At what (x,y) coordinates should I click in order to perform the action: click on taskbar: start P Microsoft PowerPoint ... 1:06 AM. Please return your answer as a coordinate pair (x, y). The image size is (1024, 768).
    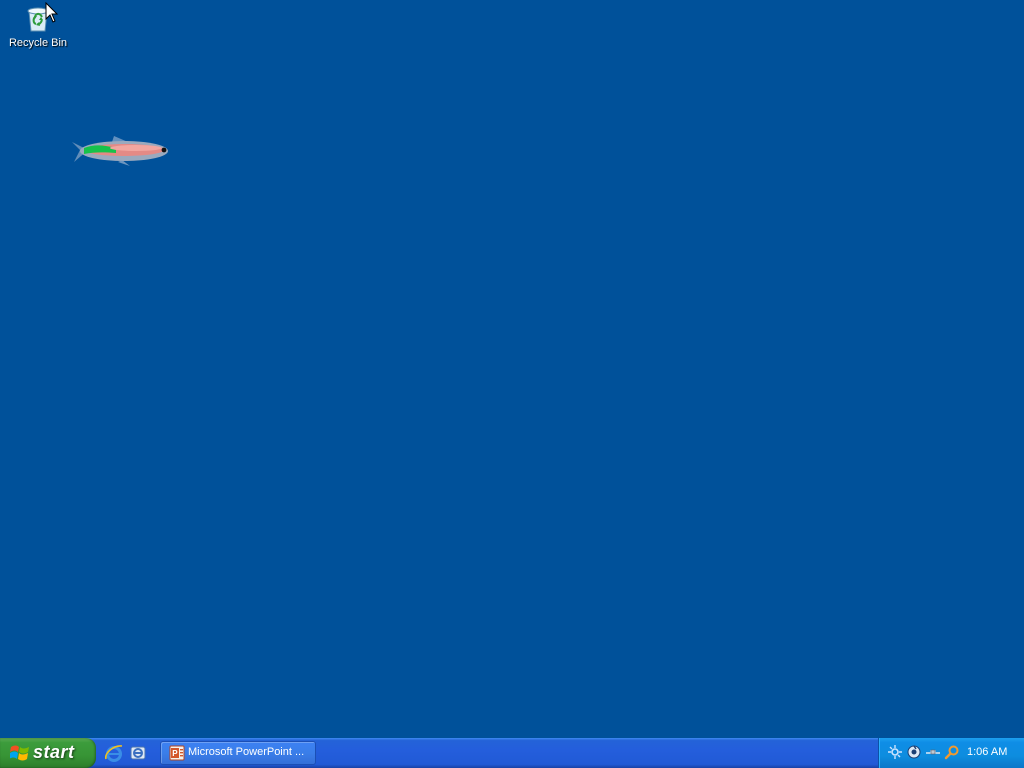
    Looking at the image, I should click on (512, 753).